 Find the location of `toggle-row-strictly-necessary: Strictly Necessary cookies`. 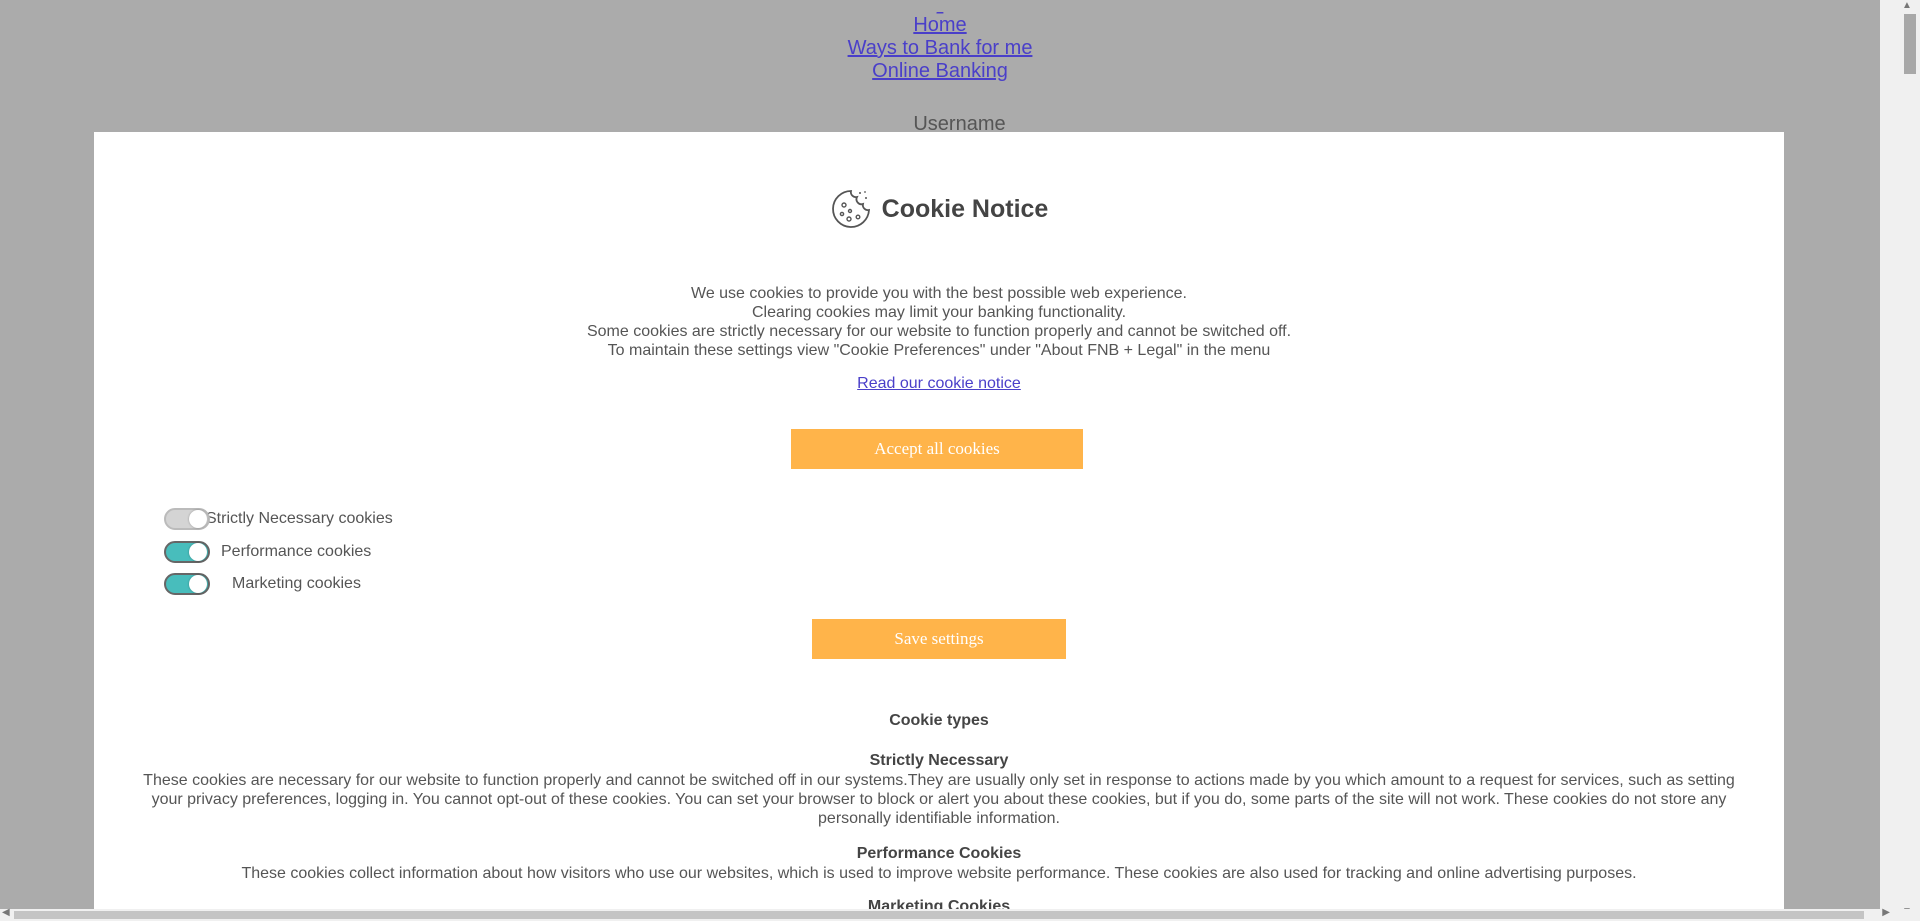

toggle-row-strictly-necessary: Strictly Necessary cookies is located at coordinates (278, 519).